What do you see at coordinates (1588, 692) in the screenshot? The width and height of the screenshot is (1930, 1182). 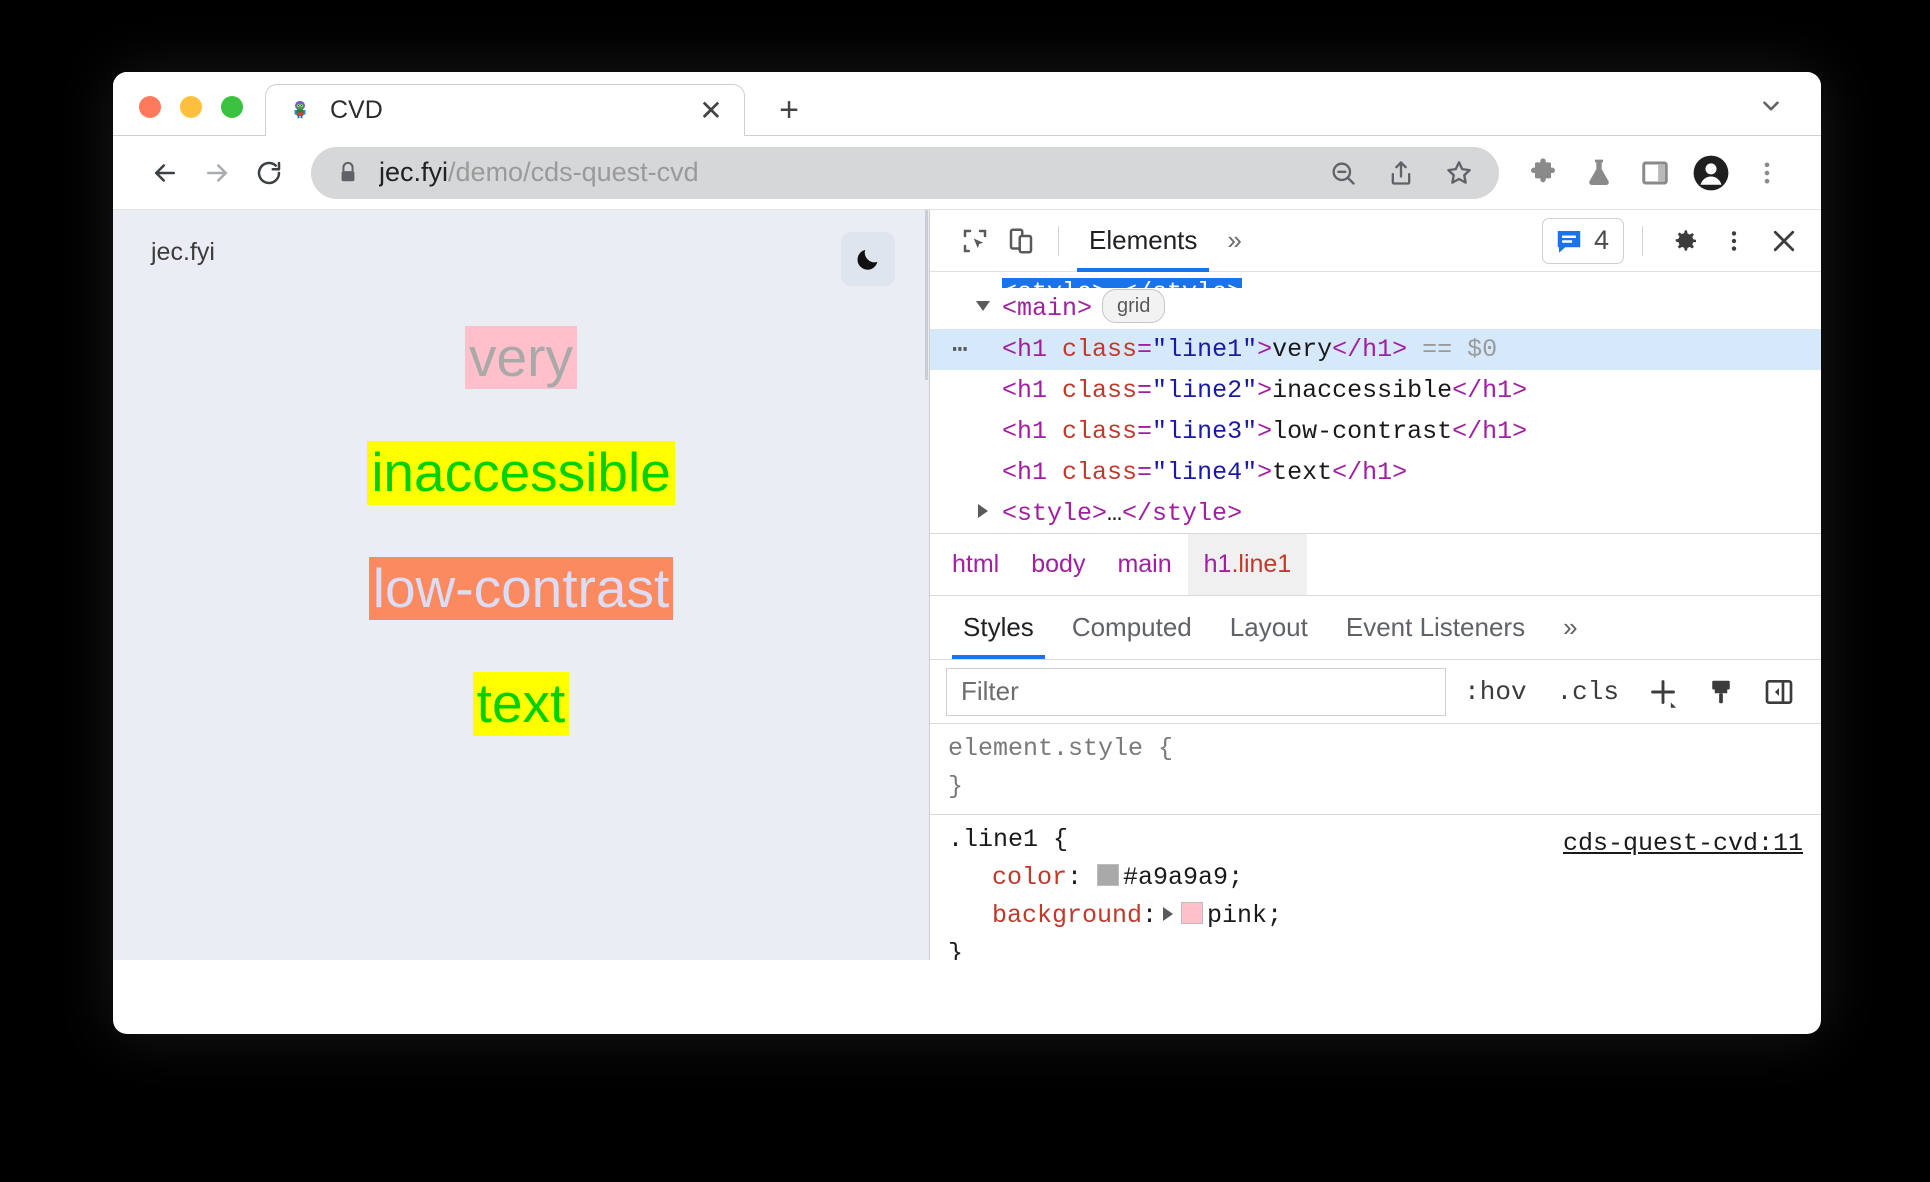 I see `cls-toggle-button: .cls` at bounding box center [1588, 692].